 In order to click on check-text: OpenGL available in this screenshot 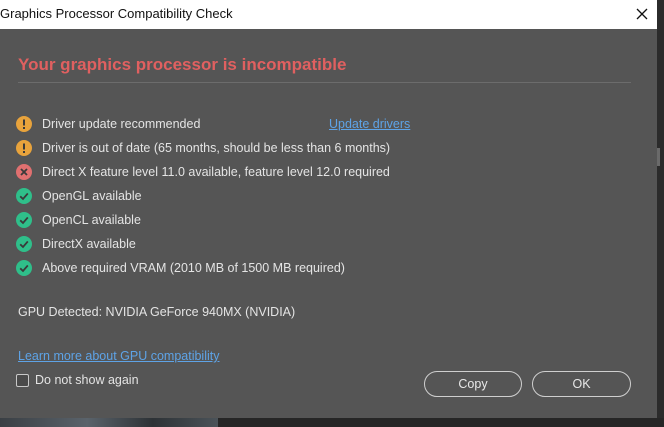, I will do `click(92, 196)`.